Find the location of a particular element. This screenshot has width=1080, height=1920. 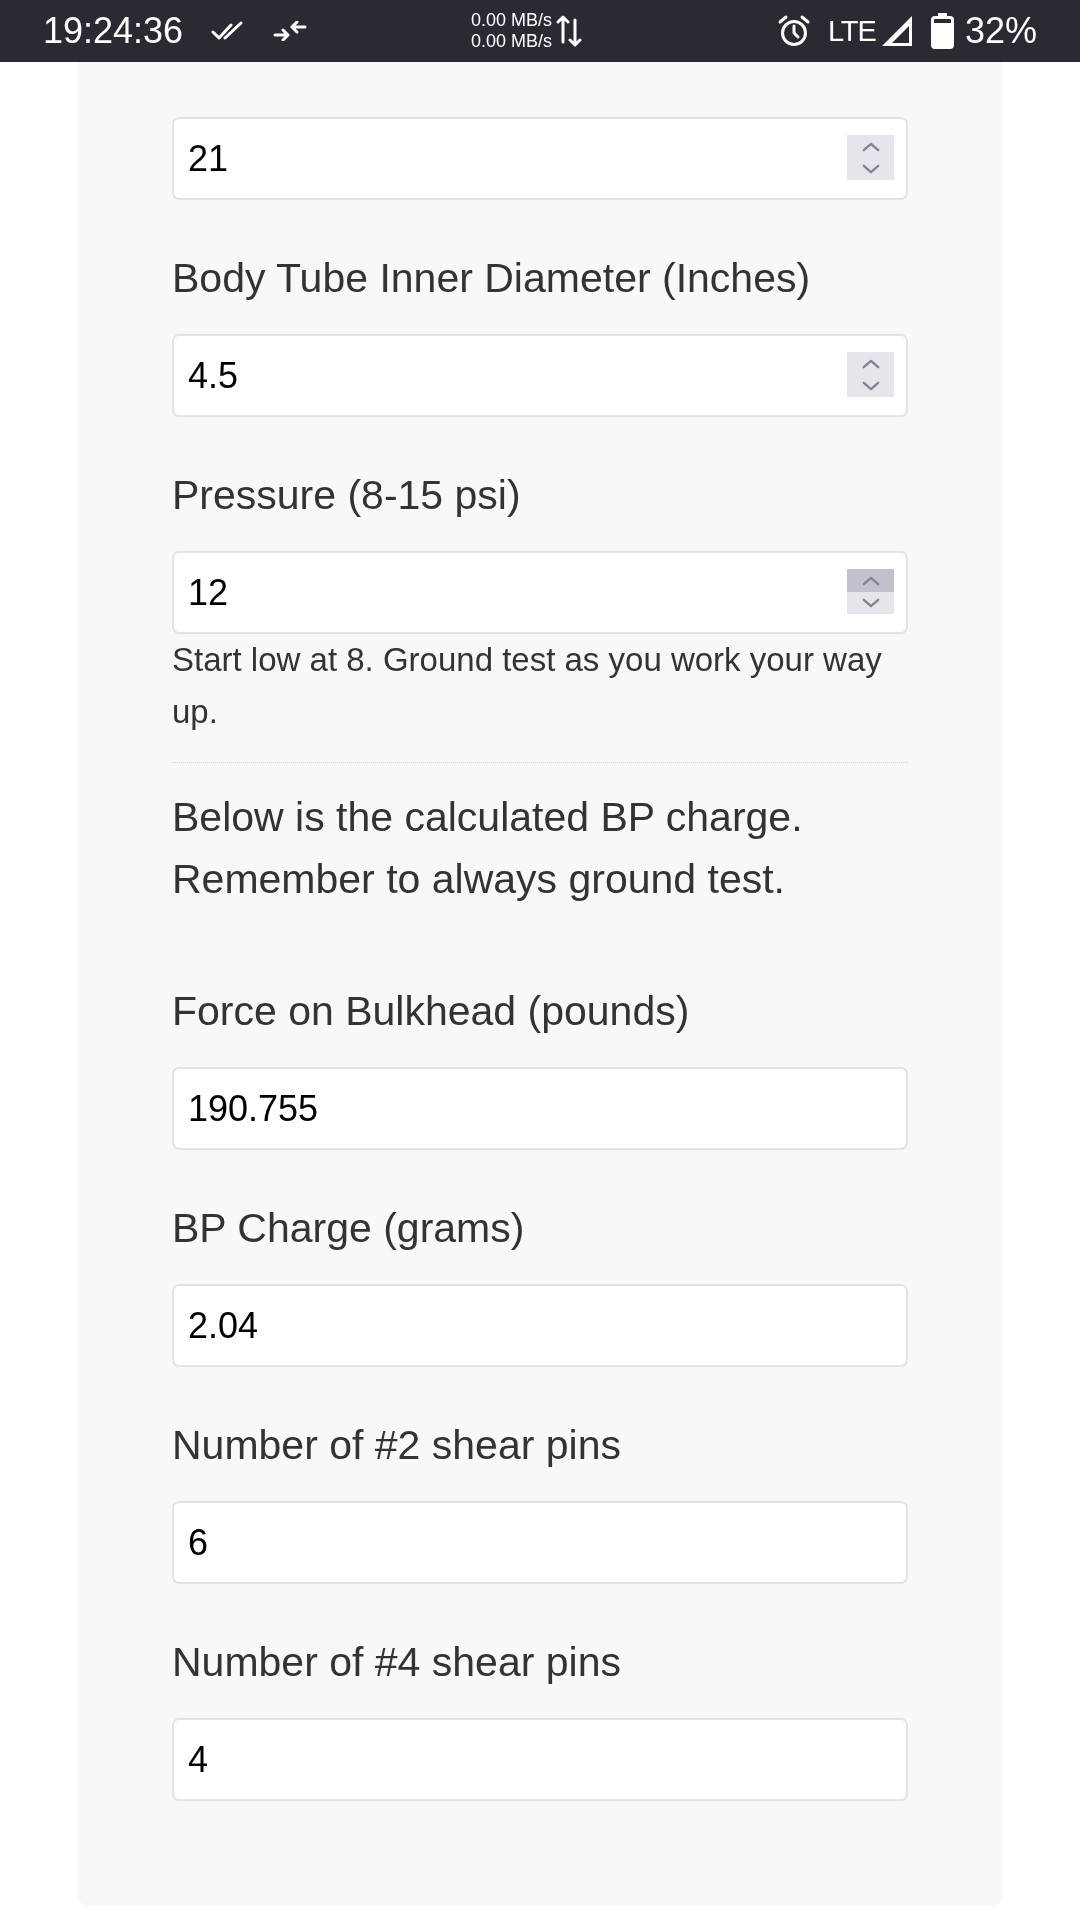

field-label: Body Tube Inner Diameter (Inches) is located at coordinates (492, 278).